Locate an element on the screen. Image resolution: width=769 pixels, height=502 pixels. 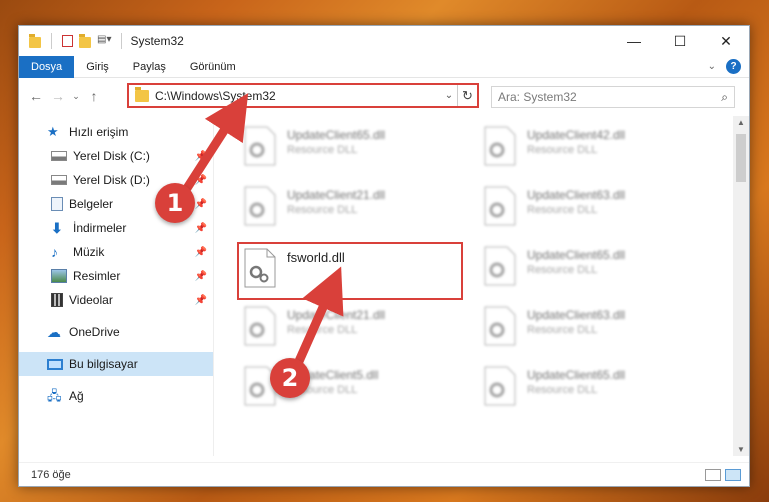
sidebar-item-label: Bu bilgisayar is located at coordinates (103, 364).